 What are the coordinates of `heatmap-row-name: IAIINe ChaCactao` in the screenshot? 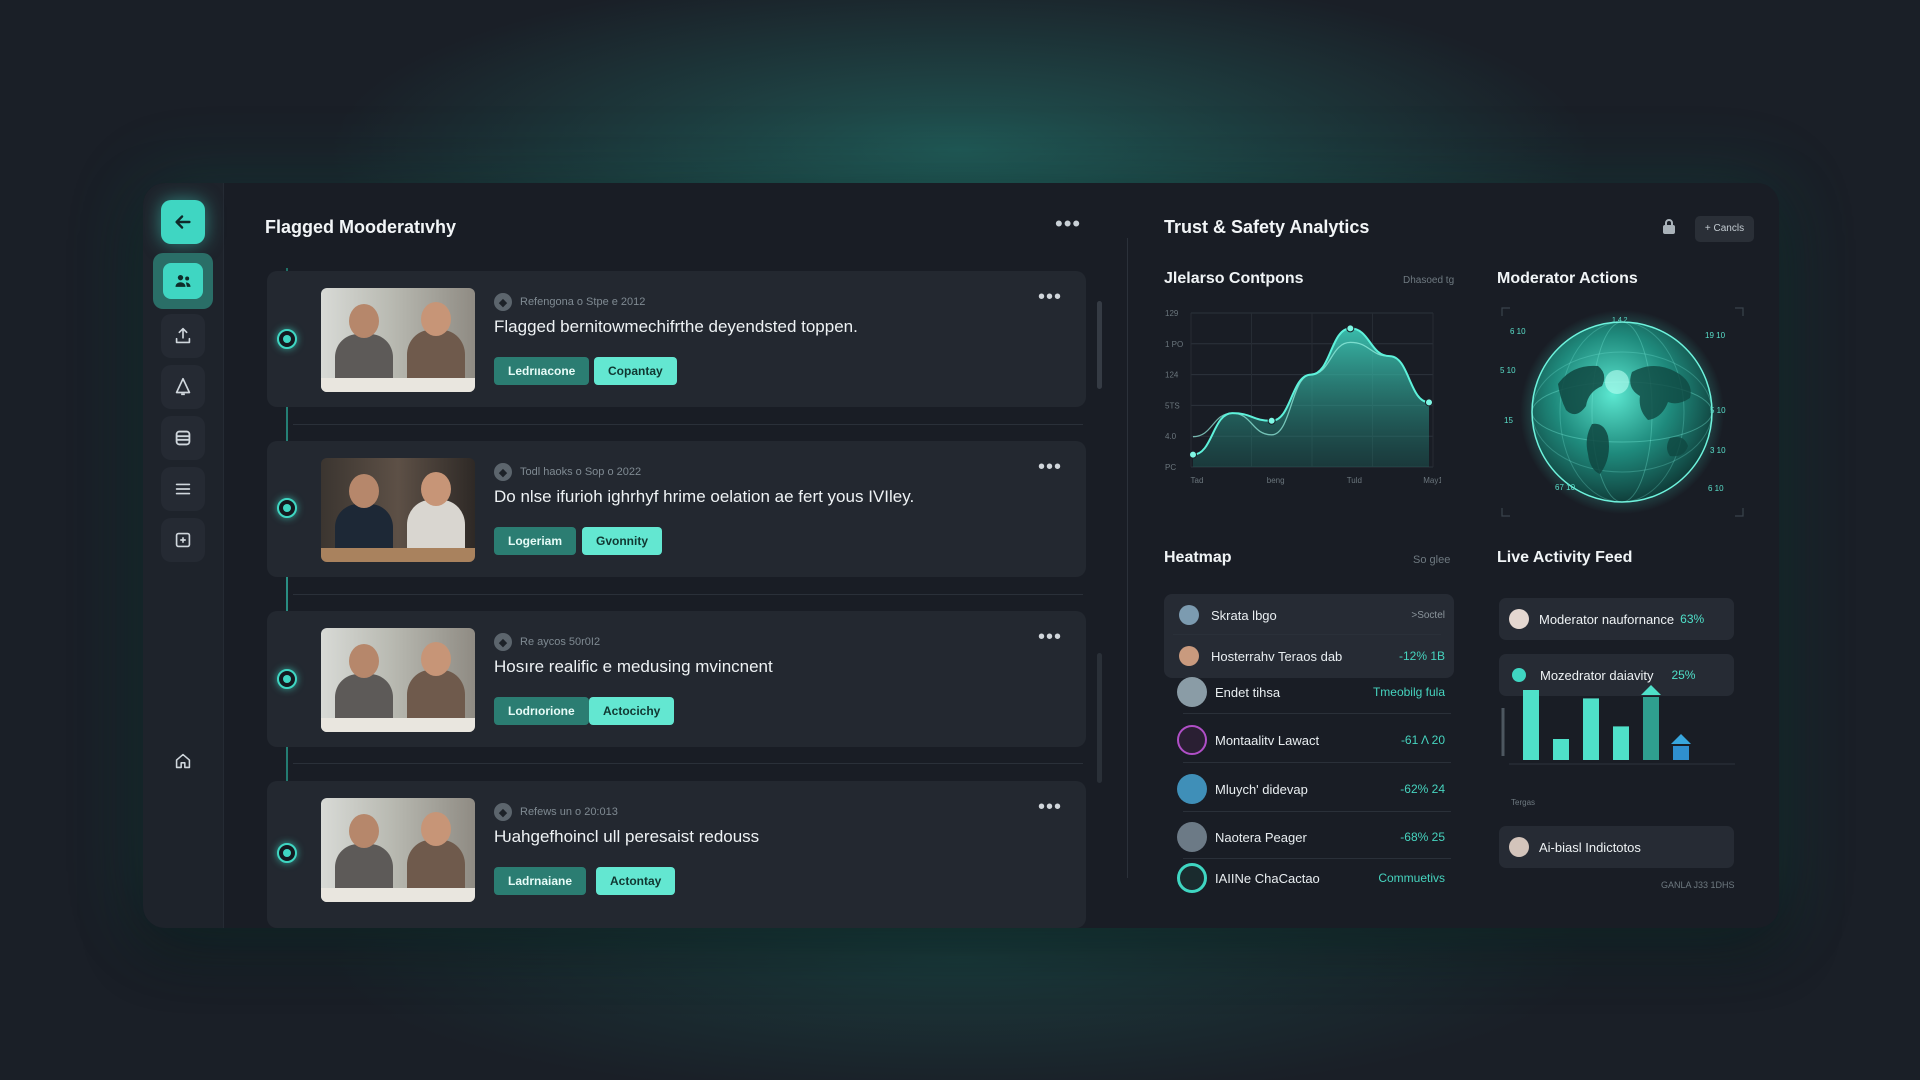 It's located at (1267, 878).